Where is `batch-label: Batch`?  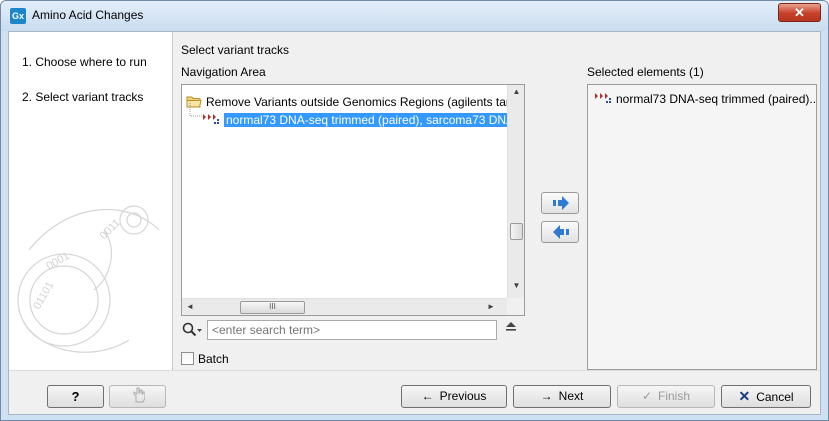 batch-label: Batch is located at coordinates (213, 359).